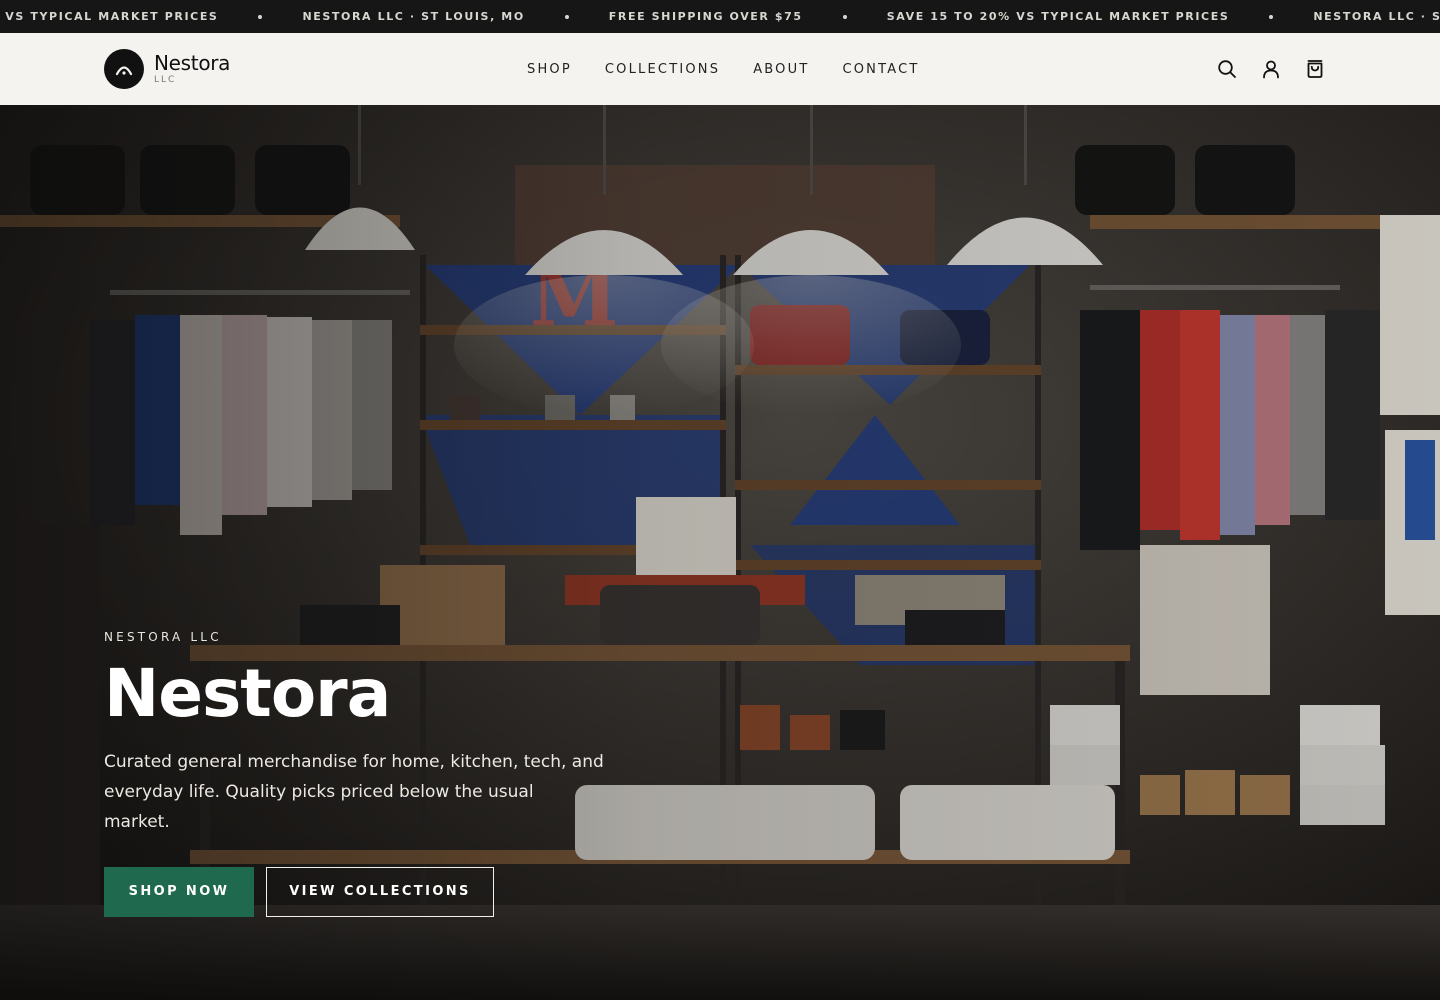  Describe the element at coordinates (549, 69) in the screenshot. I see `nav-shop: SHOP` at that location.